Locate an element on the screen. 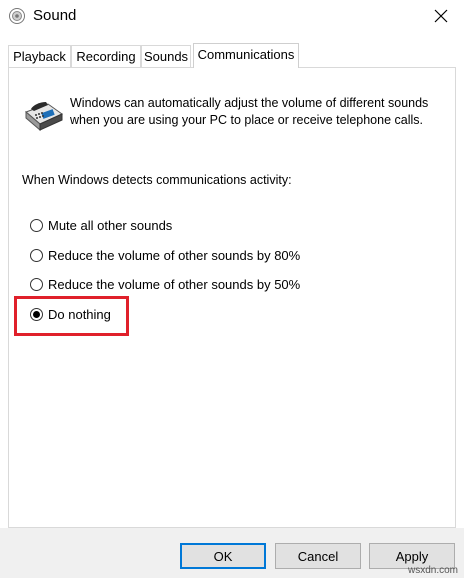 This screenshot has width=464, height=578. tab-sounds: Sounds is located at coordinates (166, 56).